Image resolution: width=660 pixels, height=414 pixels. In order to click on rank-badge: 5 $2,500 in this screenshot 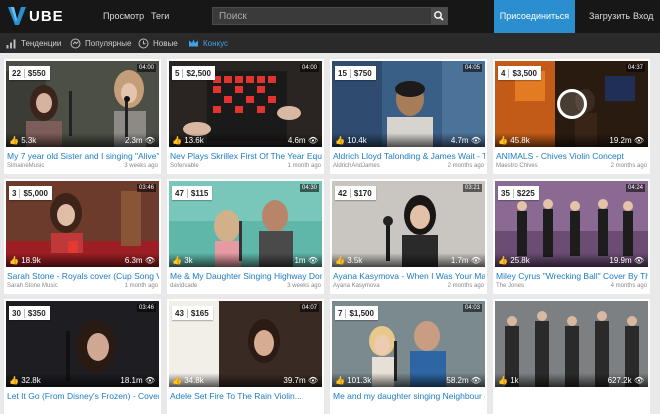, I will do `click(193, 73)`.